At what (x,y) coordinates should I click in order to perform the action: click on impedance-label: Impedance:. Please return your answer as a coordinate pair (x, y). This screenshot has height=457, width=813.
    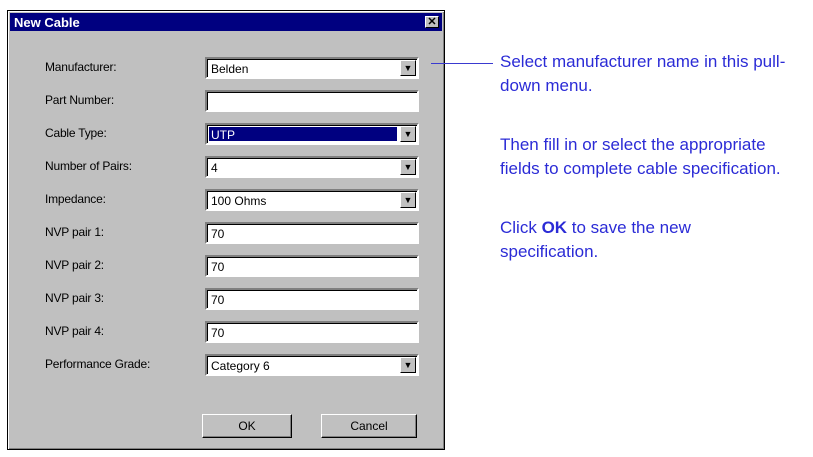
    Looking at the image, I should click on (75, 199).